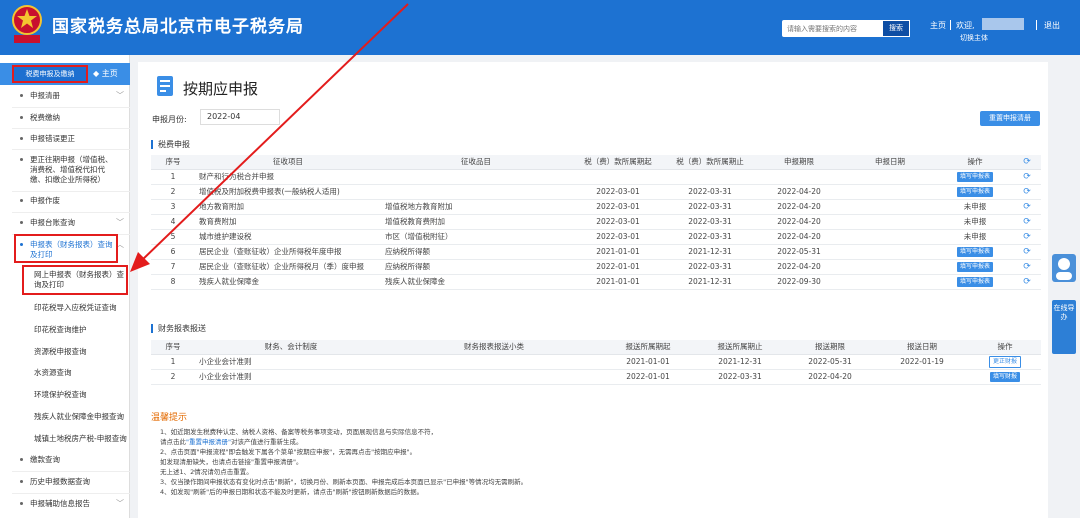 The width and height of the screenshot is (1080, 518). I want to click on sidebar-subitem-stamp-import: 印花税导入应税凭证查询, so click(65, 308).